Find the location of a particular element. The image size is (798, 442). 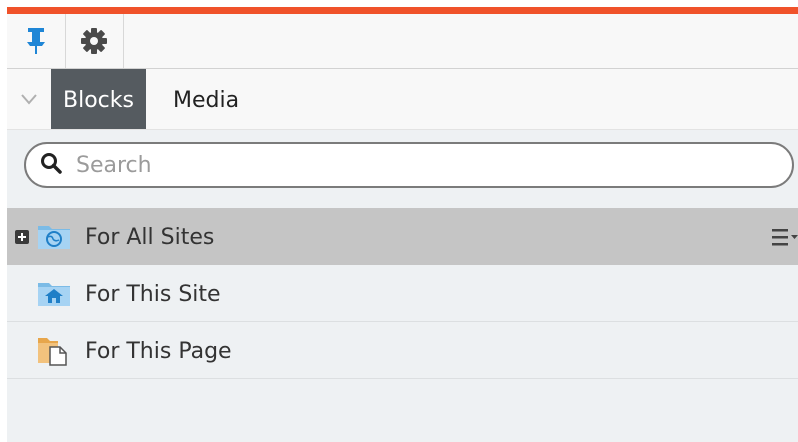

tab-media: Media is located at coordinates (206, 99).